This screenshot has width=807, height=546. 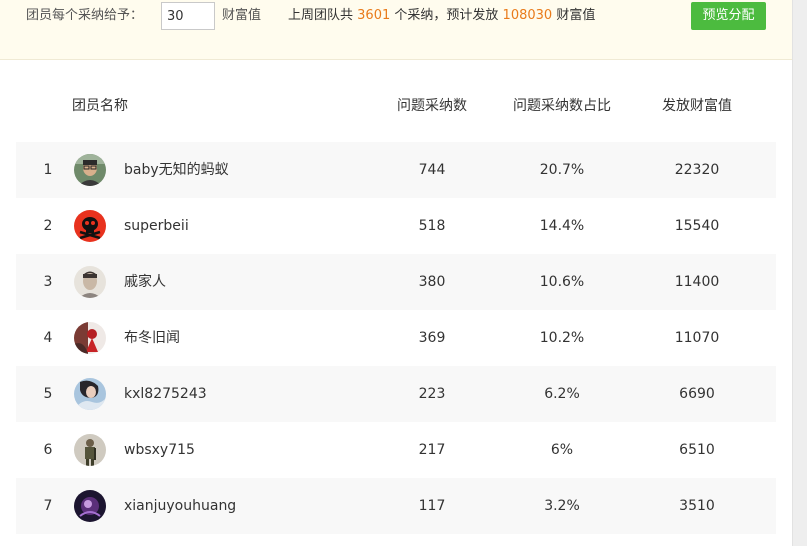 What do you see at coordinates (432, 506) in the screenshot?
I see `adopt-count-cell: 117` at bounding box center [432, 506].